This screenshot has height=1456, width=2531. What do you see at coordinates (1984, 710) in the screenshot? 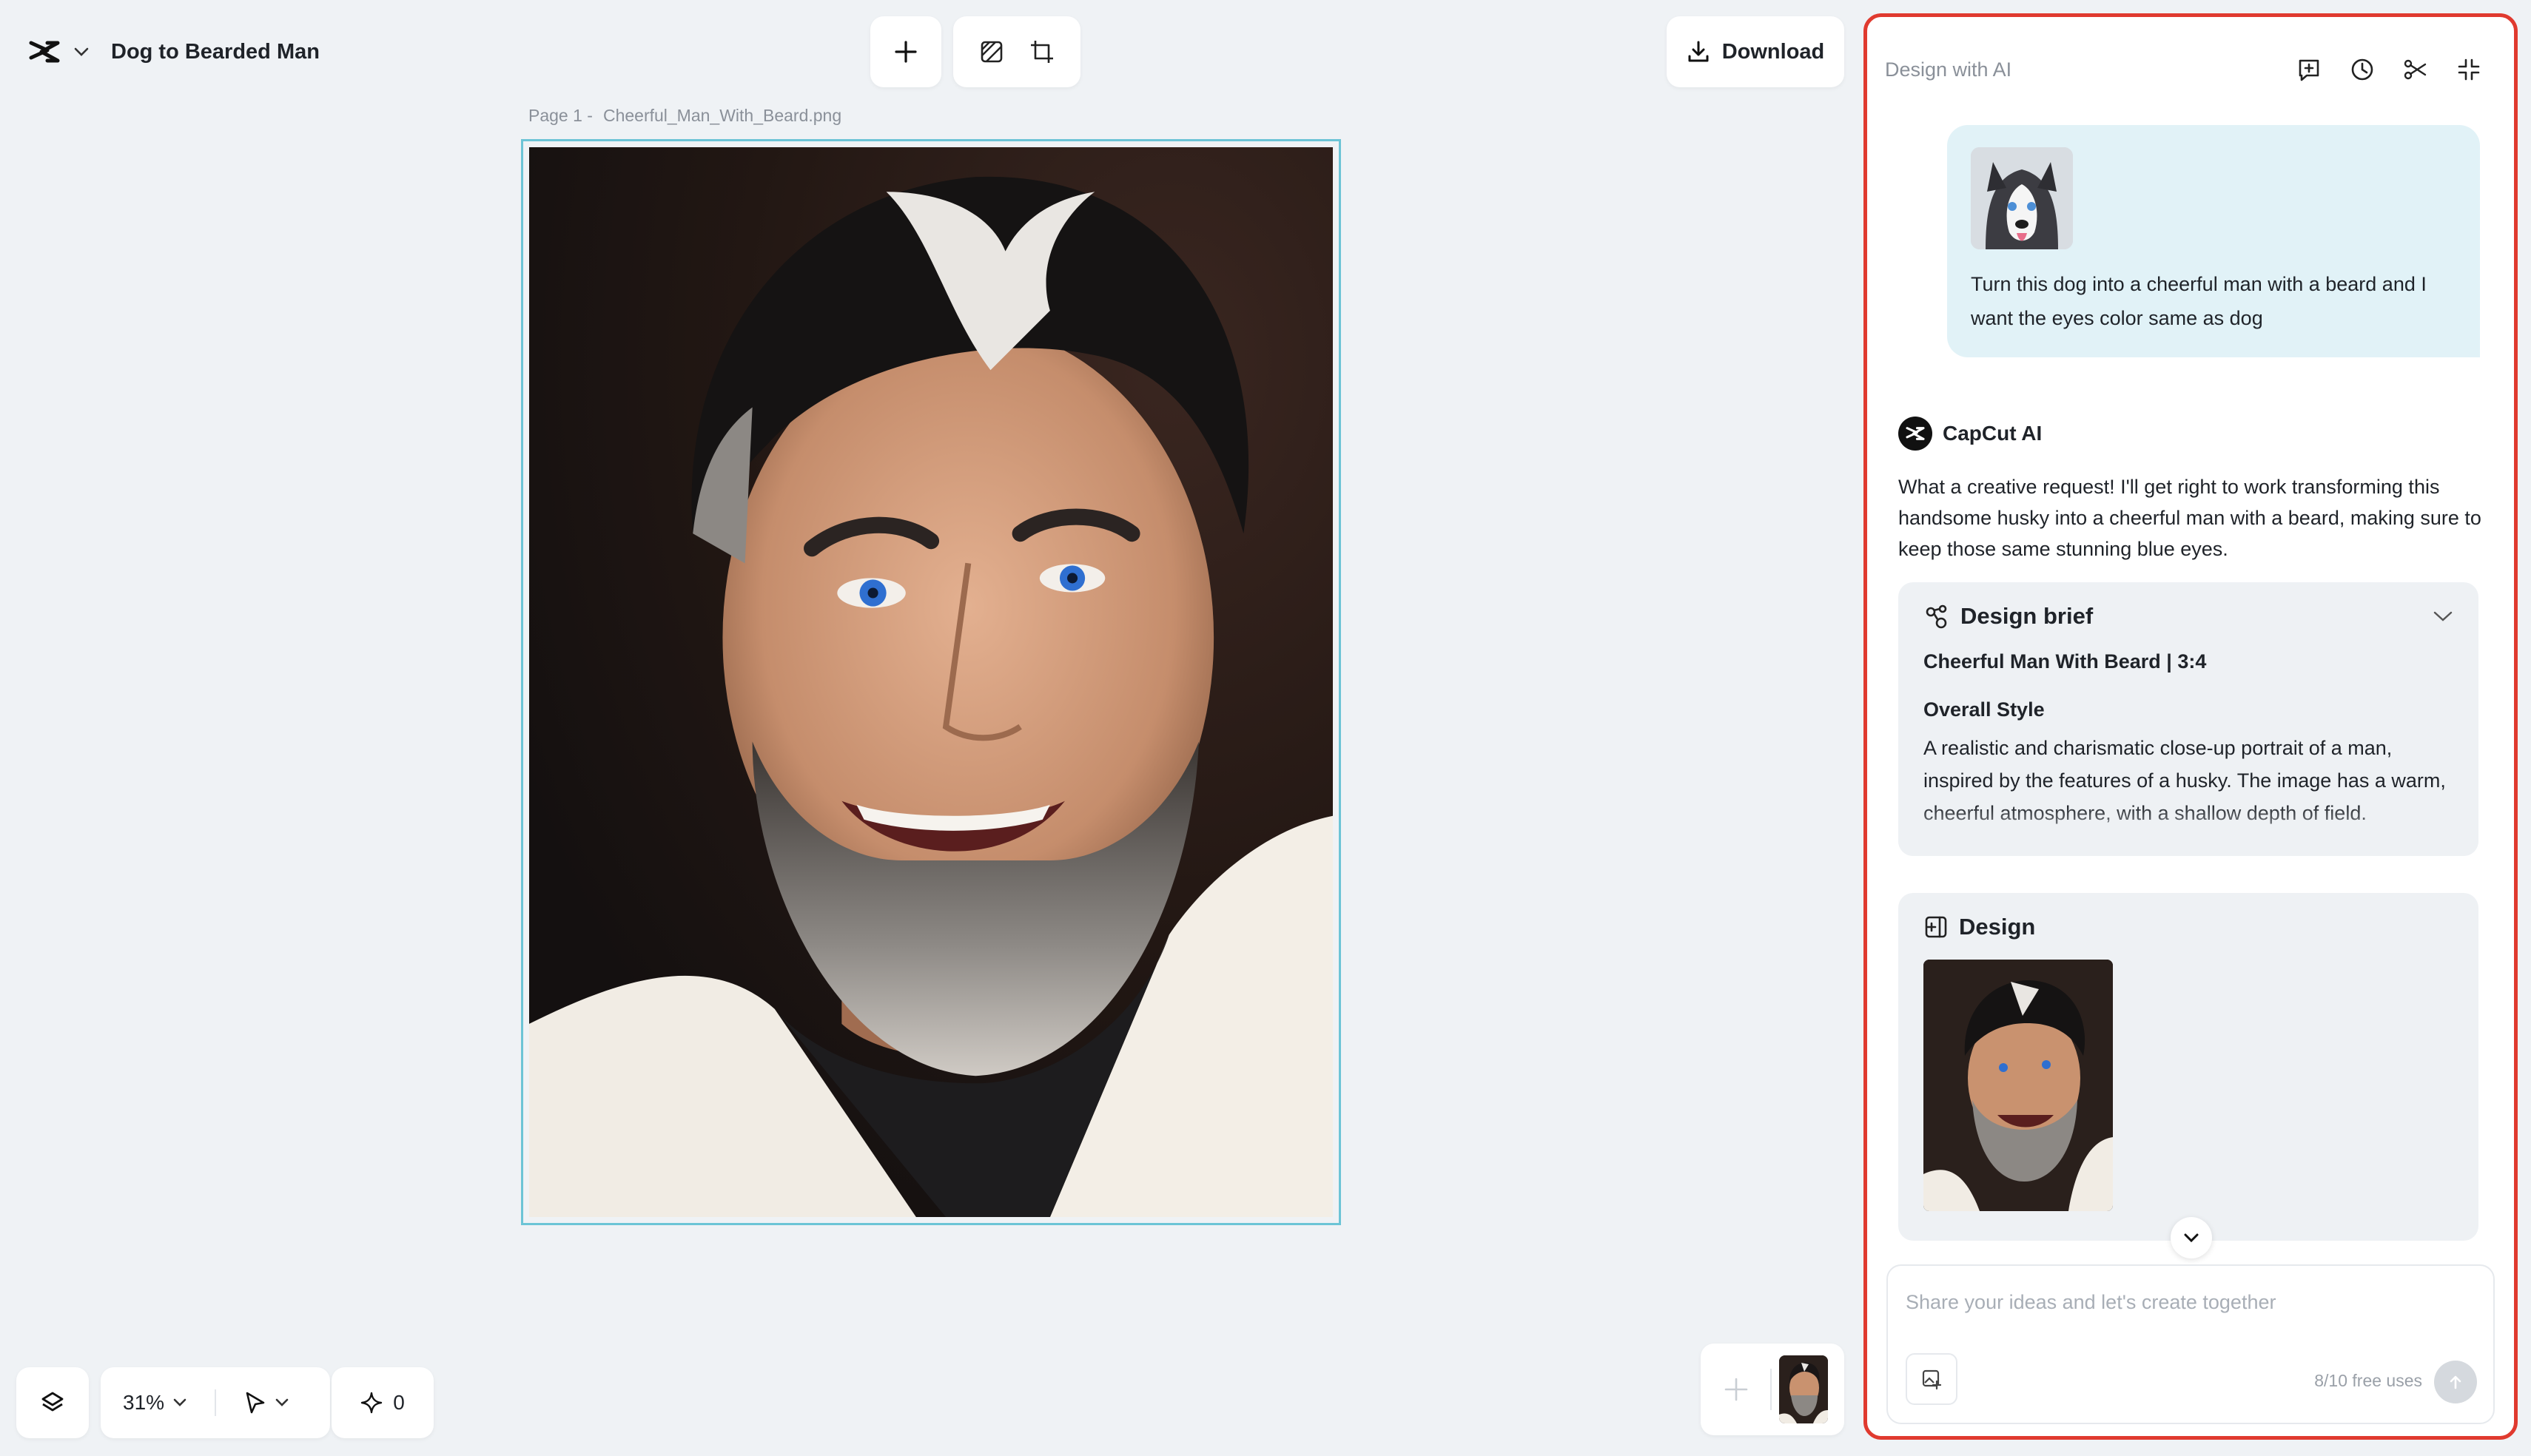
I see `overall-style-heading: Overall Style` at bounding box center [1984, 710].